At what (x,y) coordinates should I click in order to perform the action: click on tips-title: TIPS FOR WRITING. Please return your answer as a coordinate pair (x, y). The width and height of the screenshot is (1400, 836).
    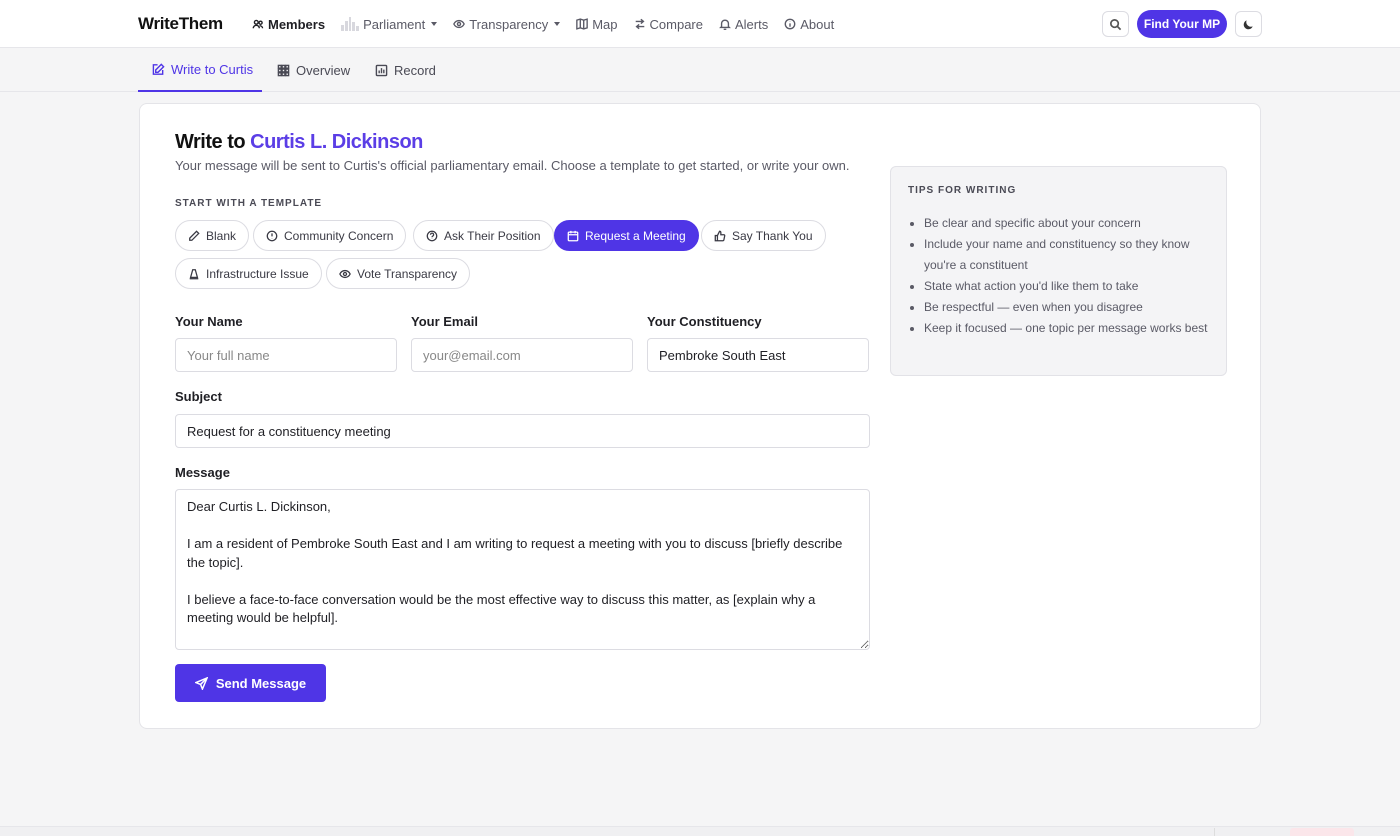
    Looking at the image, I should click on (962, 190).